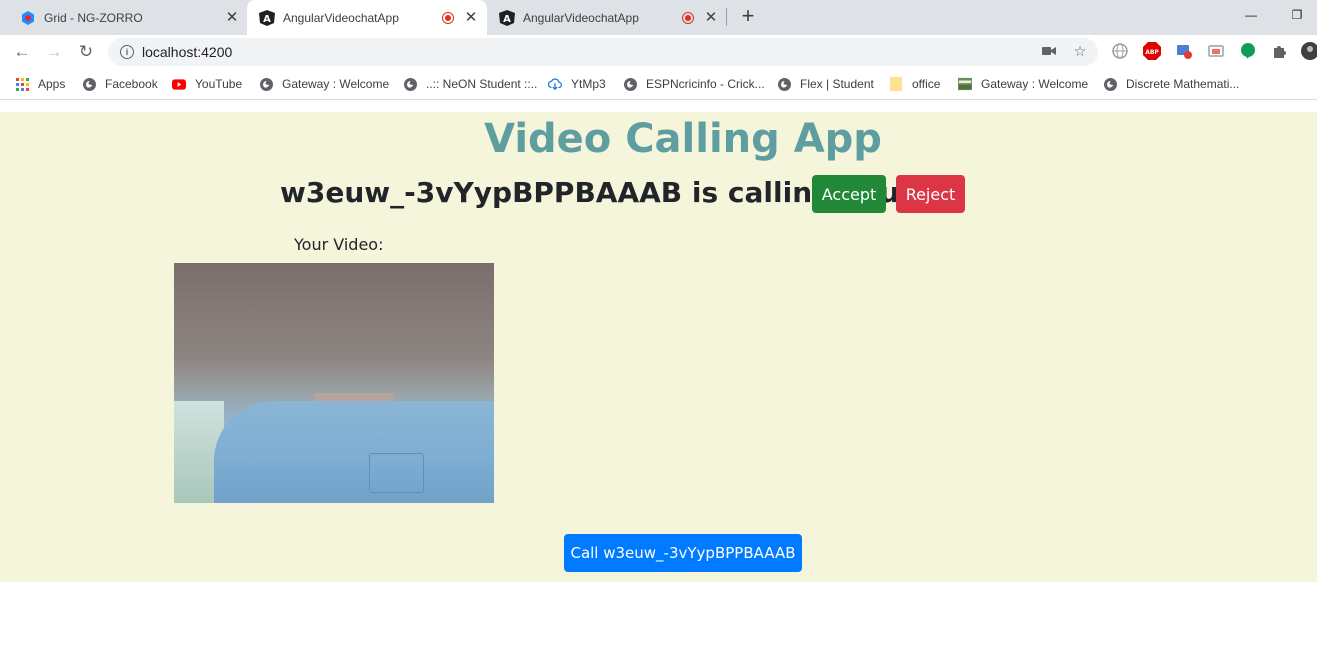 The image size is (1317, 658). I want to click on address-bar: i localhost:4200, so click(603, 52).